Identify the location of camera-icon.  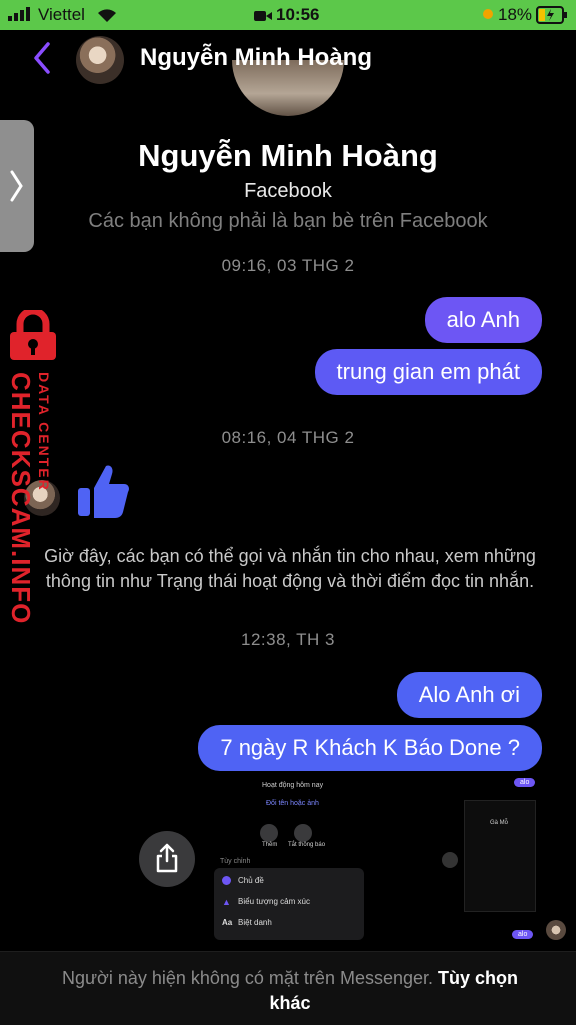
(263, 18).